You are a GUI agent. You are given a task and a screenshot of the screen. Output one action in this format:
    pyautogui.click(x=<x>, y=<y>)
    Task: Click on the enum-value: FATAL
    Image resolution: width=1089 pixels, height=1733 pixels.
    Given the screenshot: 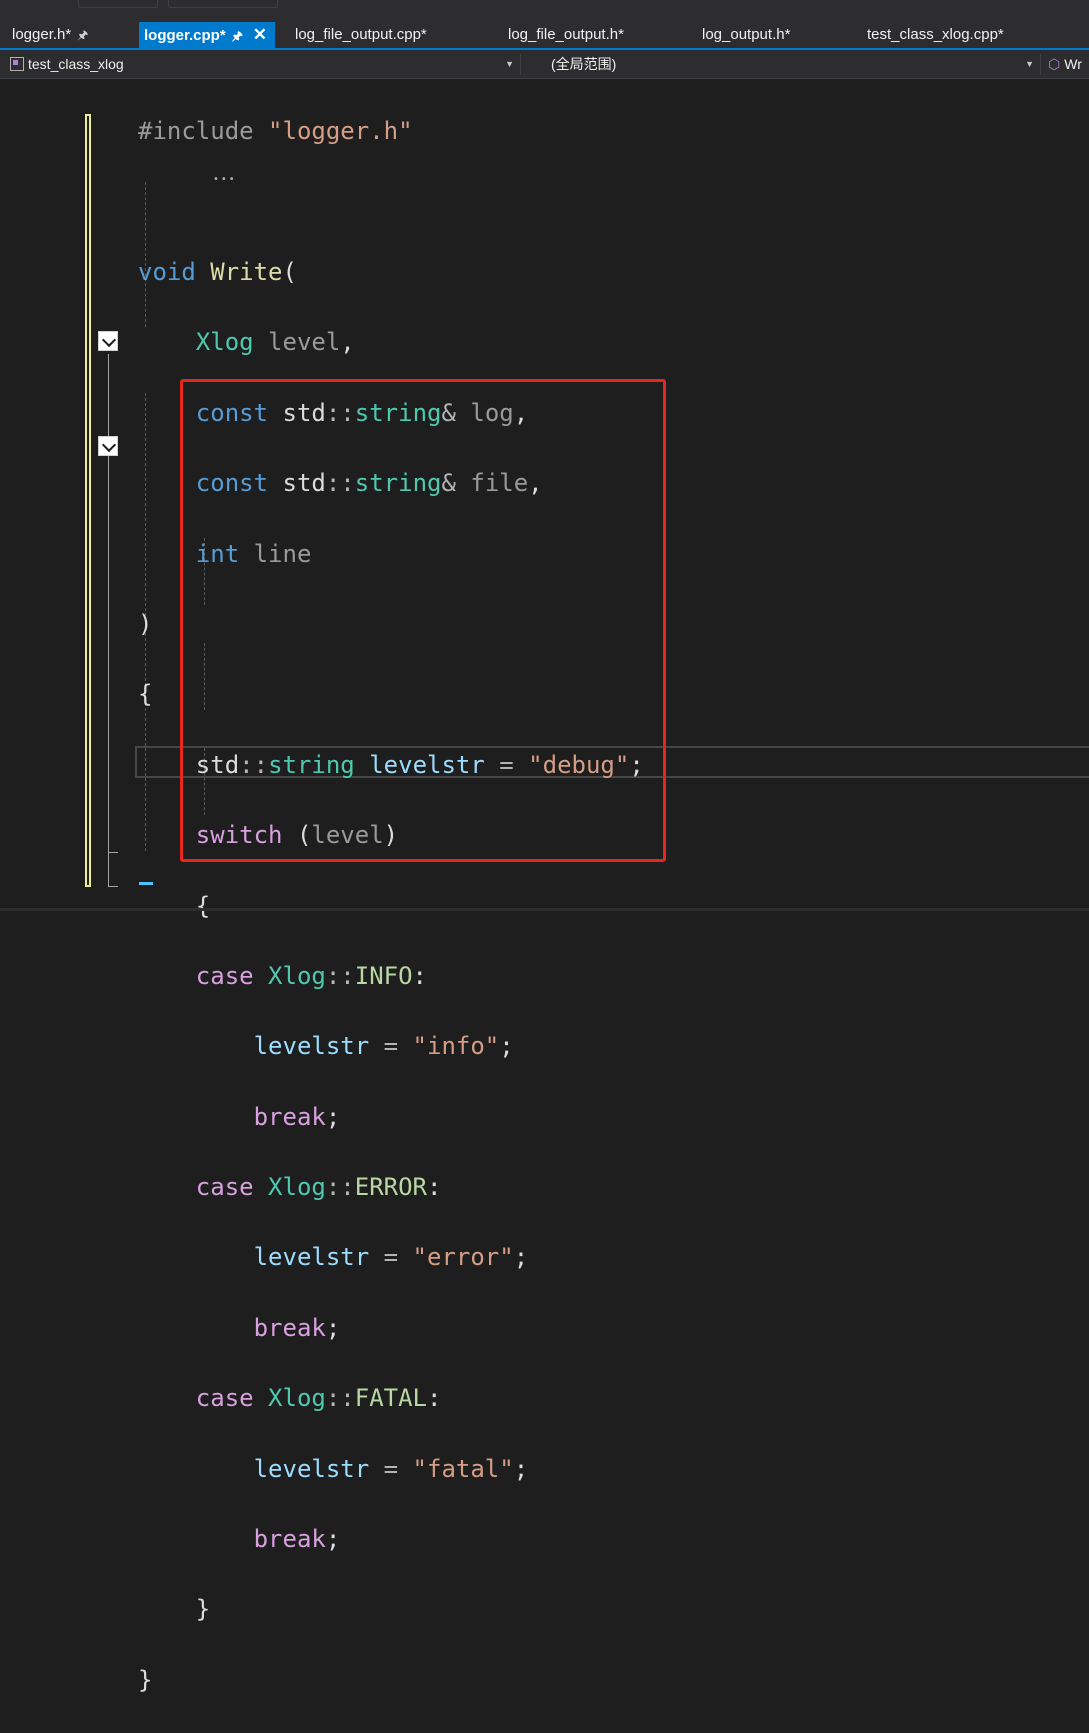 What is the action you would take?
    pyautogui.click(x=390, y=1398)
    